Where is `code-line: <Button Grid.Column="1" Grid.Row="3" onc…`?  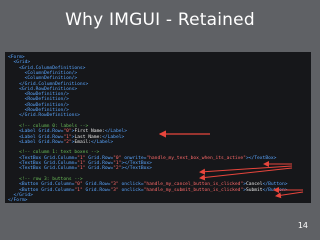
code-line: <Button Grid.Column="1" Grid.Row="3" onc… is located at coordinates (147, 191).